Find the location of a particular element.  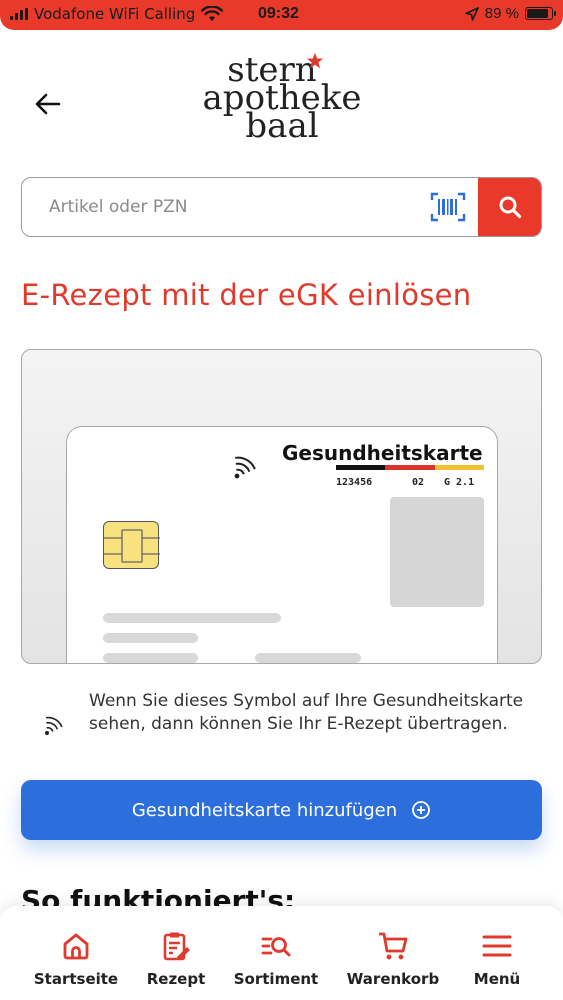

plus-circle-icon is located at coordinates (421, 810).